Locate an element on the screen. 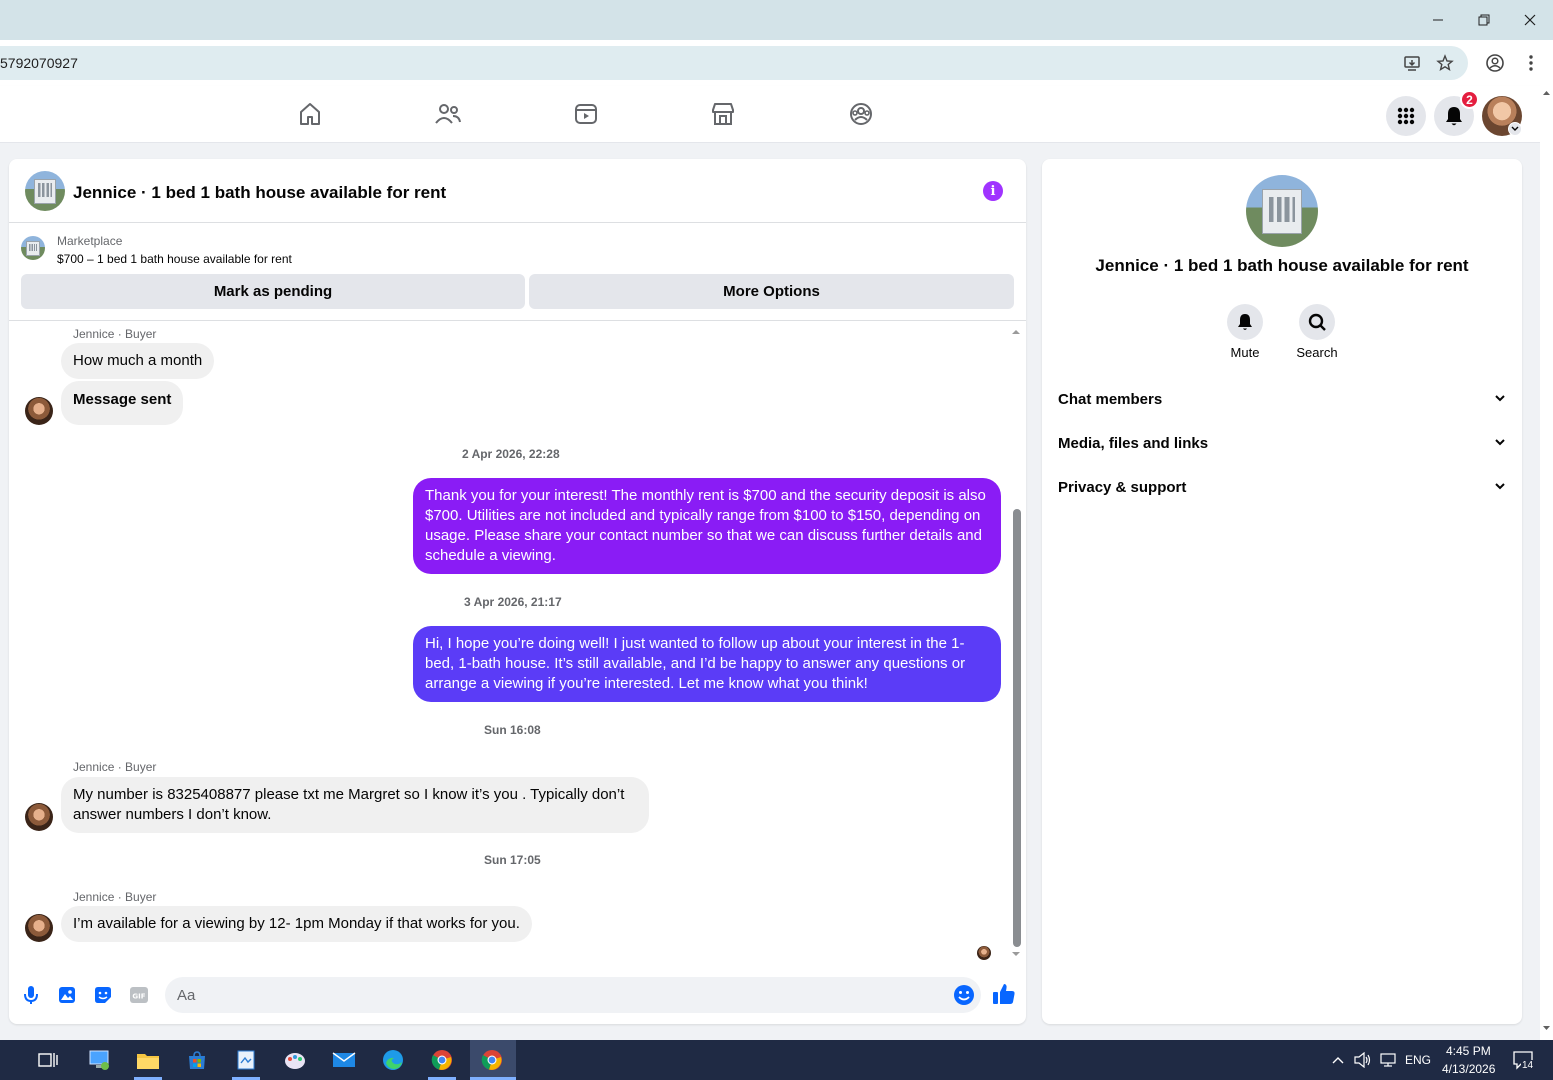 This screenshot has width=1553, height=1080. page-scrollbar is located at coordinates (1546, 563).